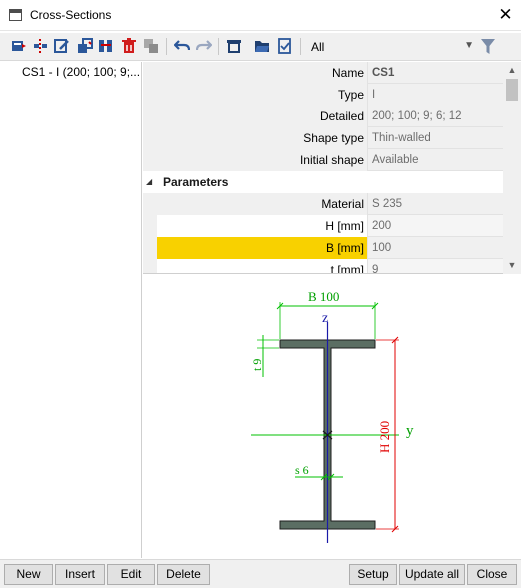 This screenshot has height=588, width=521. What do you see at coordinates (384, 437) in the screenshot?
I see `h-dimension-label: H 200` at bounding box center [384, 437].